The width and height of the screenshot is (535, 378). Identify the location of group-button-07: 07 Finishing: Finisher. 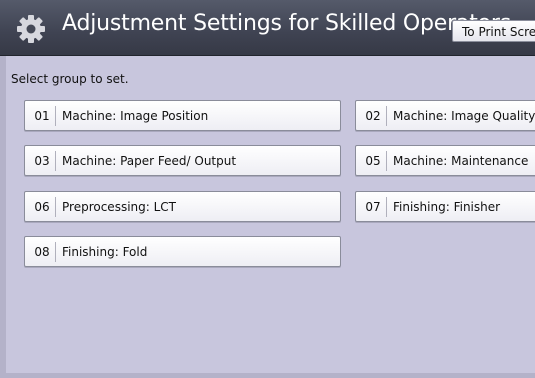
(445, 206).